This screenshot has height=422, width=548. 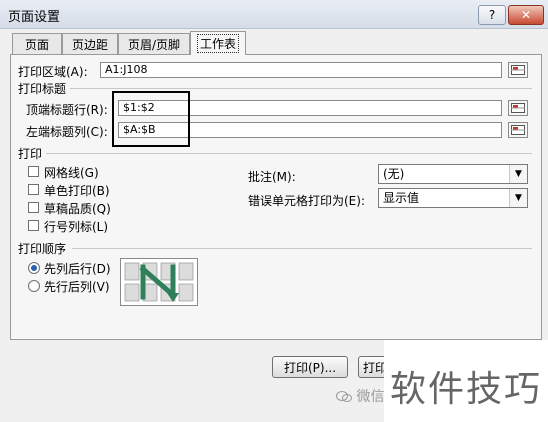 I want to click on draft-quality-label: 草稿品质(Q), so click(x=77, y=209).